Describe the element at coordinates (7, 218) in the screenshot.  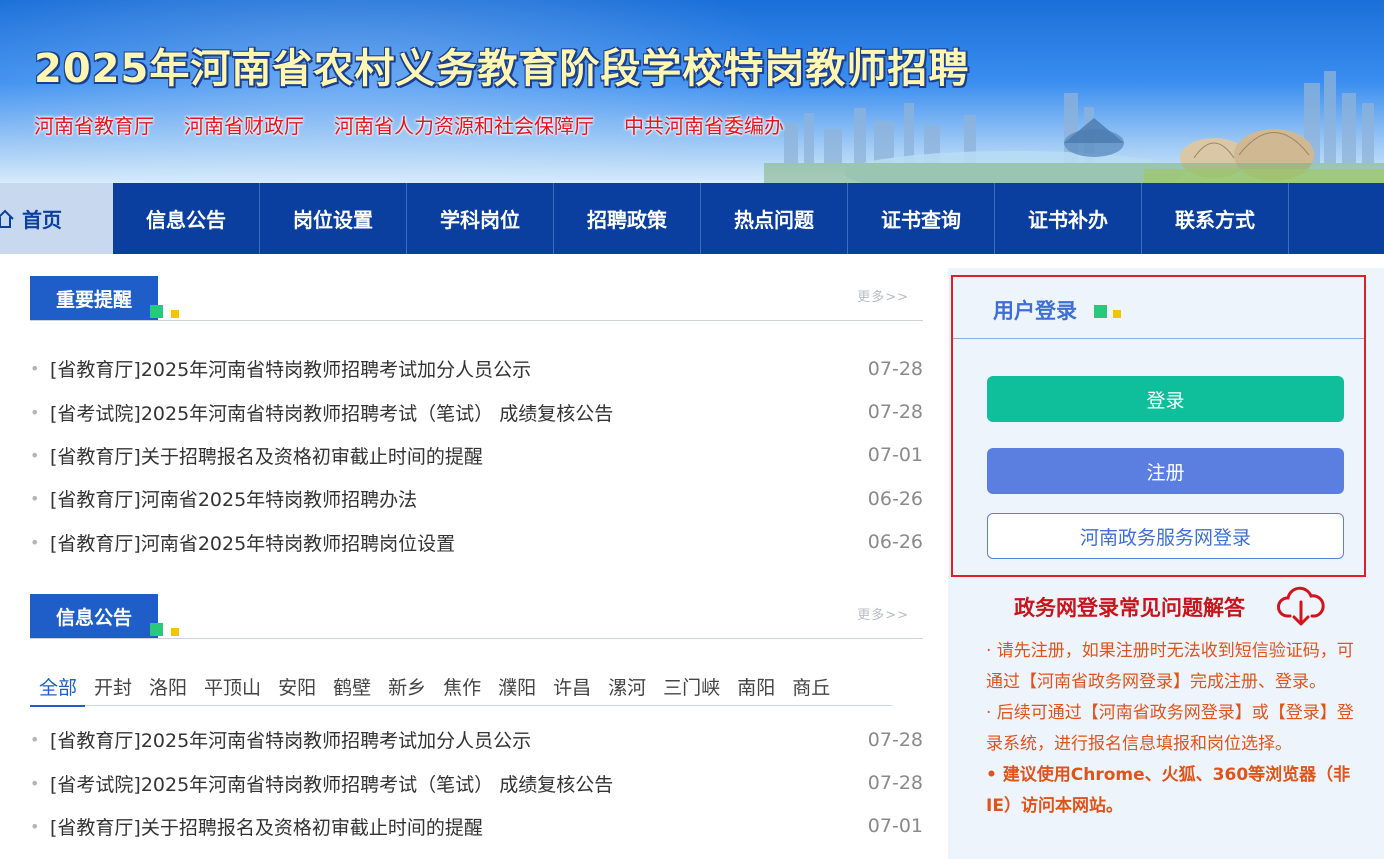
I see `home-icon` at that location.